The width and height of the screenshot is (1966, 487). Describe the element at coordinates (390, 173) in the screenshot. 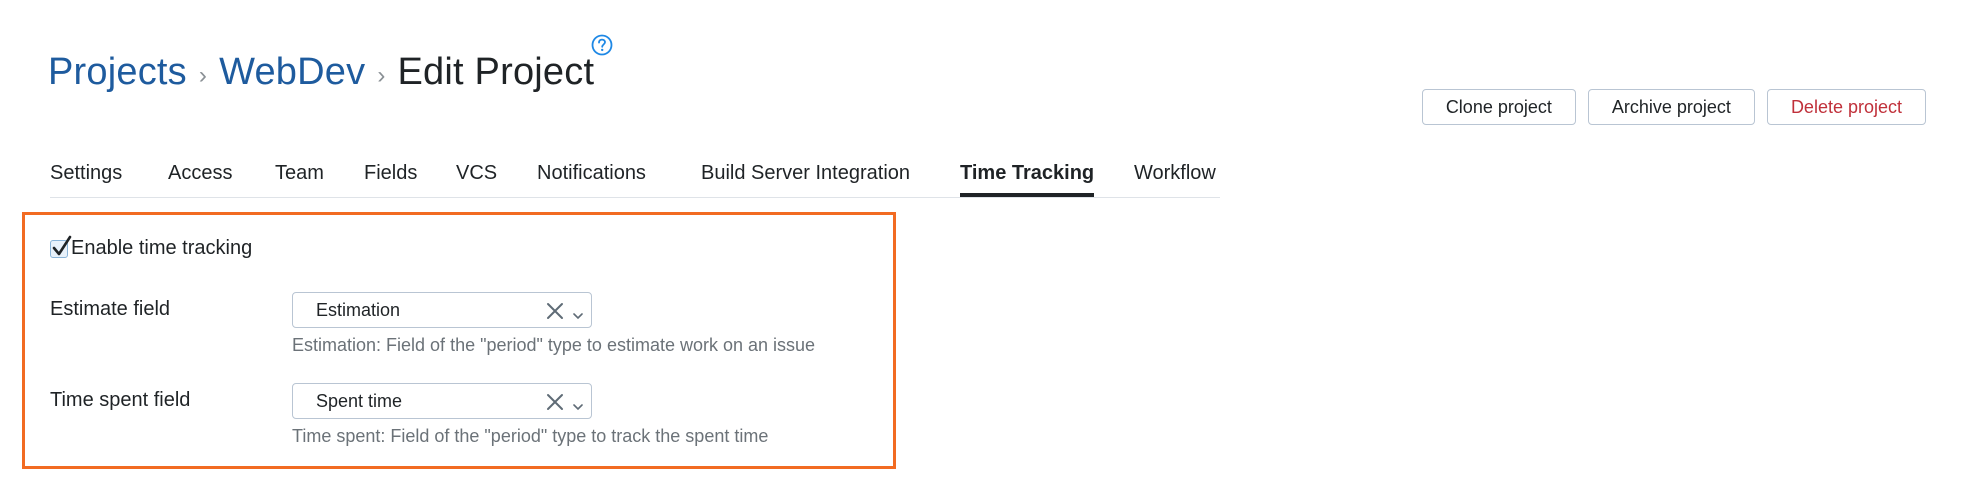

I see `tab-fields: Fields` at that location.